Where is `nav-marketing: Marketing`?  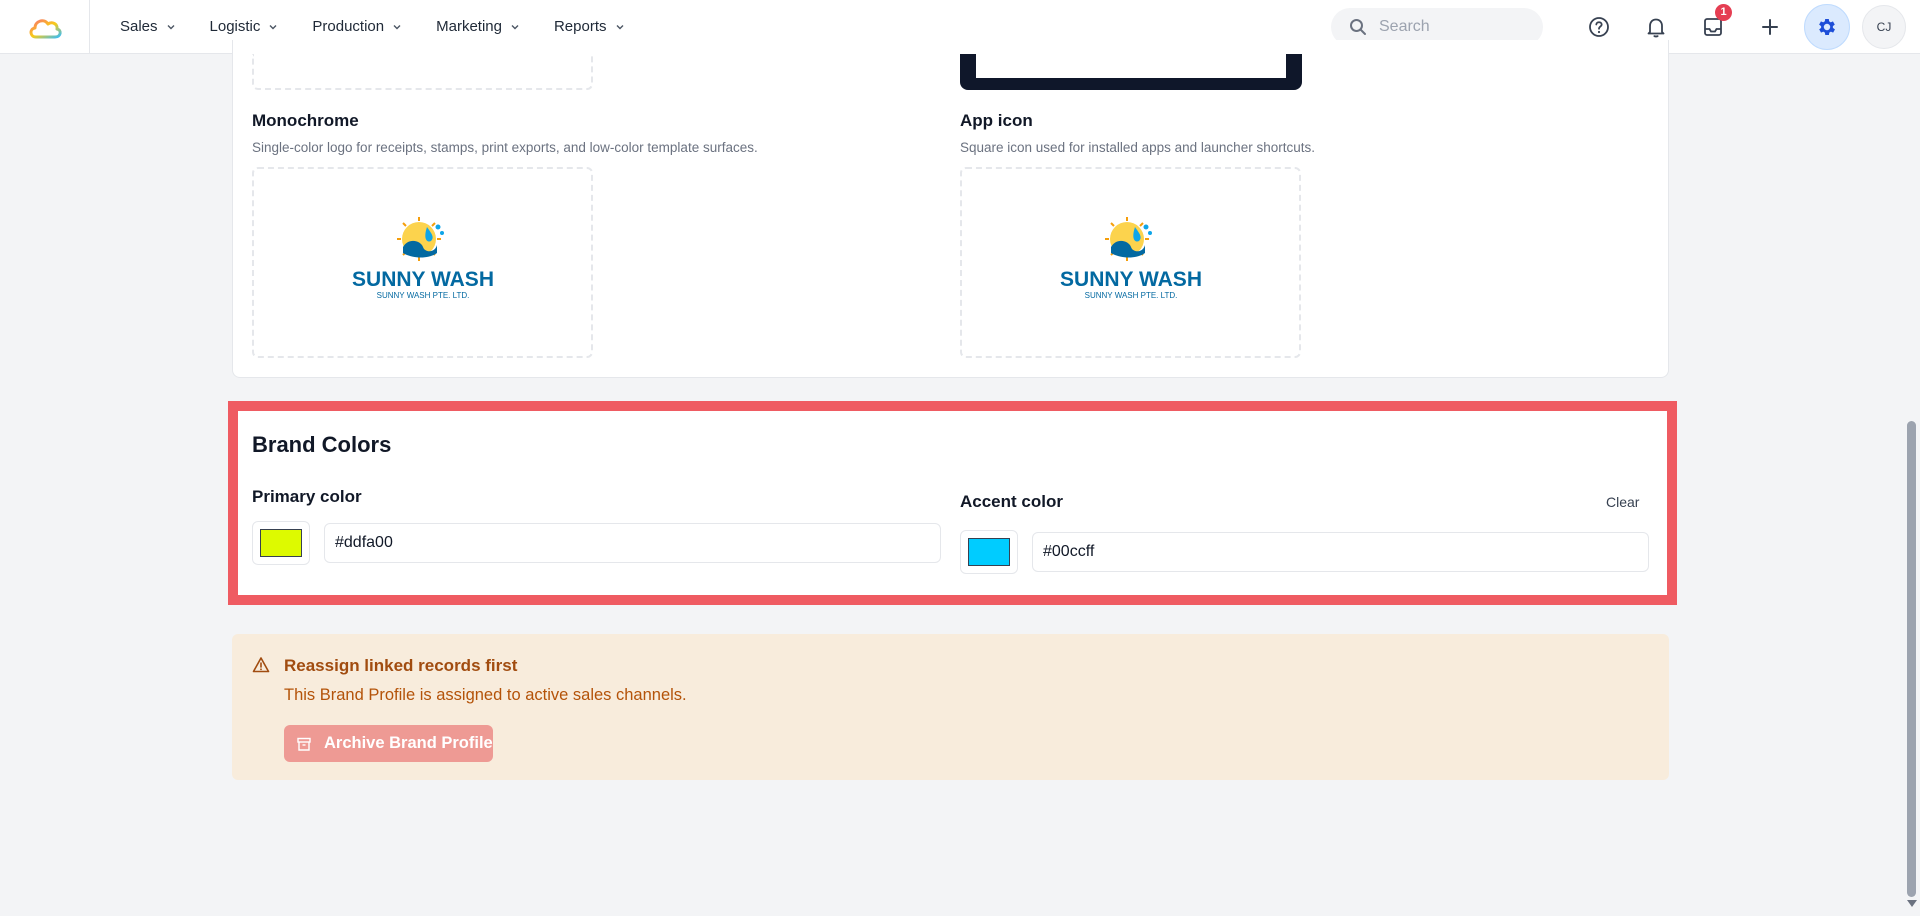 nav-marketing: Marketing is located at coordinates (478, 26).